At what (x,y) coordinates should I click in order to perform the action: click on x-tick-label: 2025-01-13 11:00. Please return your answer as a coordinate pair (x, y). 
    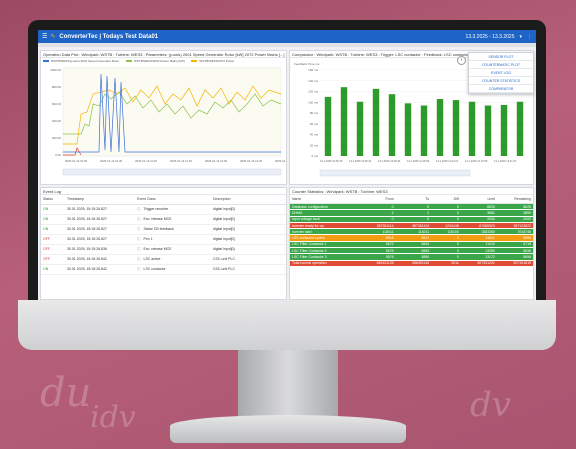
    Looking at the image, I should click on (146, 161).